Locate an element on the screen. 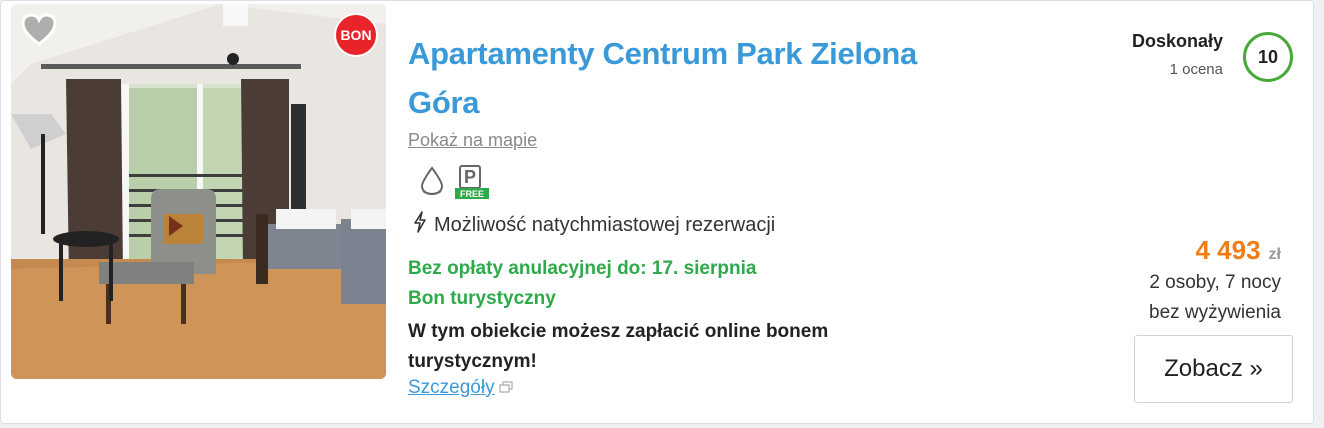  hotel-title-link: Apartamenty Centrum Park Zielona Góra is located at coordinates (688, 78).